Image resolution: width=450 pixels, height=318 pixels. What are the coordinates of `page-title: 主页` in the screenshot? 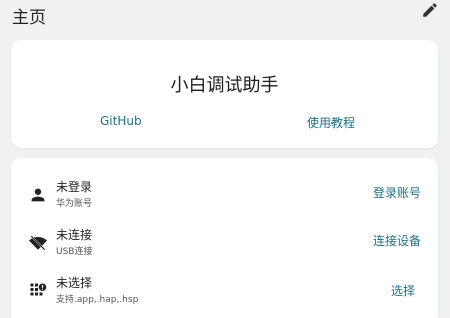 It's located at (29, 18).